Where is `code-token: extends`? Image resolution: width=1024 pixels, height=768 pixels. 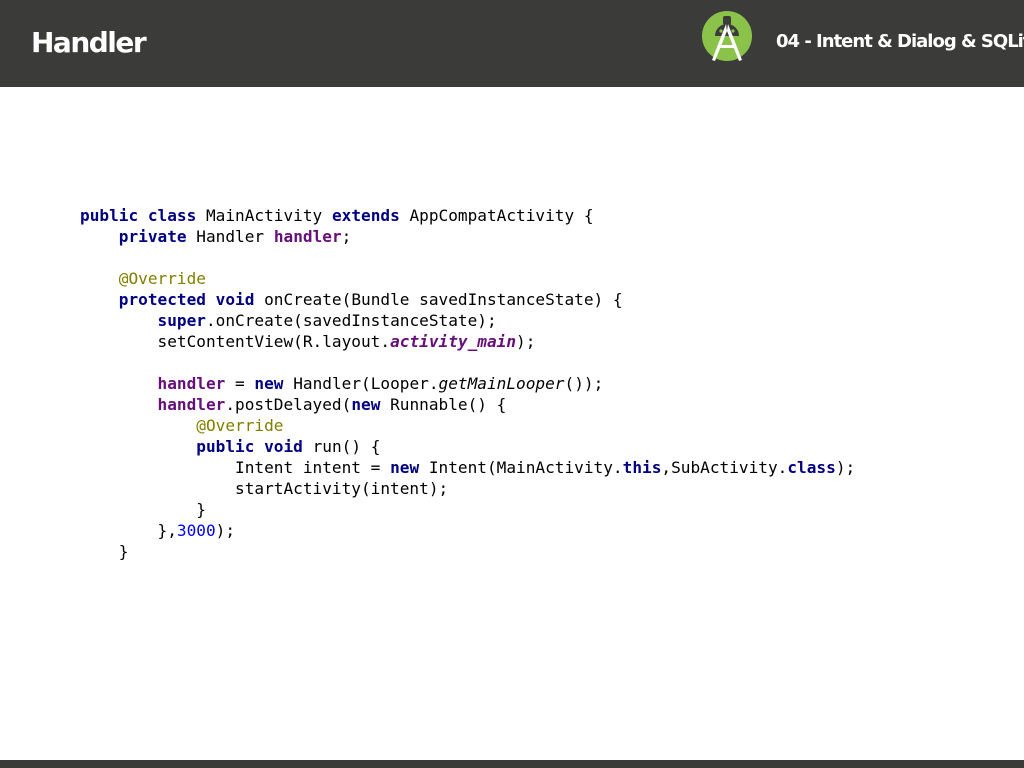 code-token: extends is located at coordinates (365, 215).